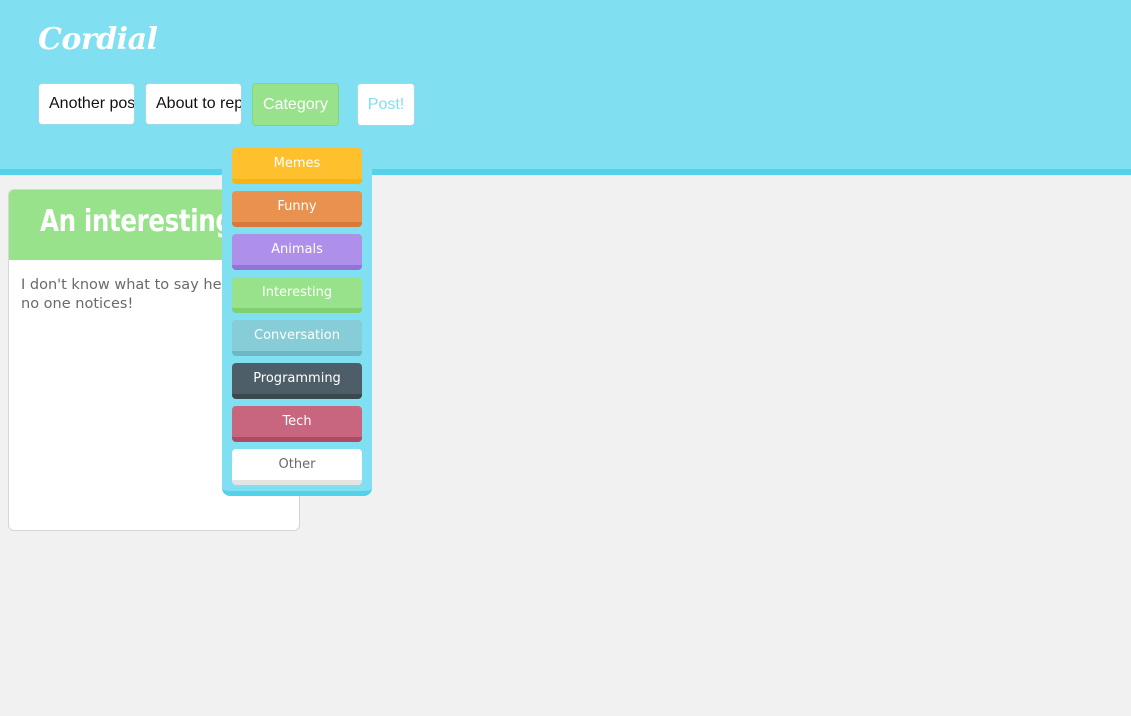 The image size is (1131, 716). Describe the element at coordinates (193, 104) in the screenshot. I see `post-body-input` at that location.